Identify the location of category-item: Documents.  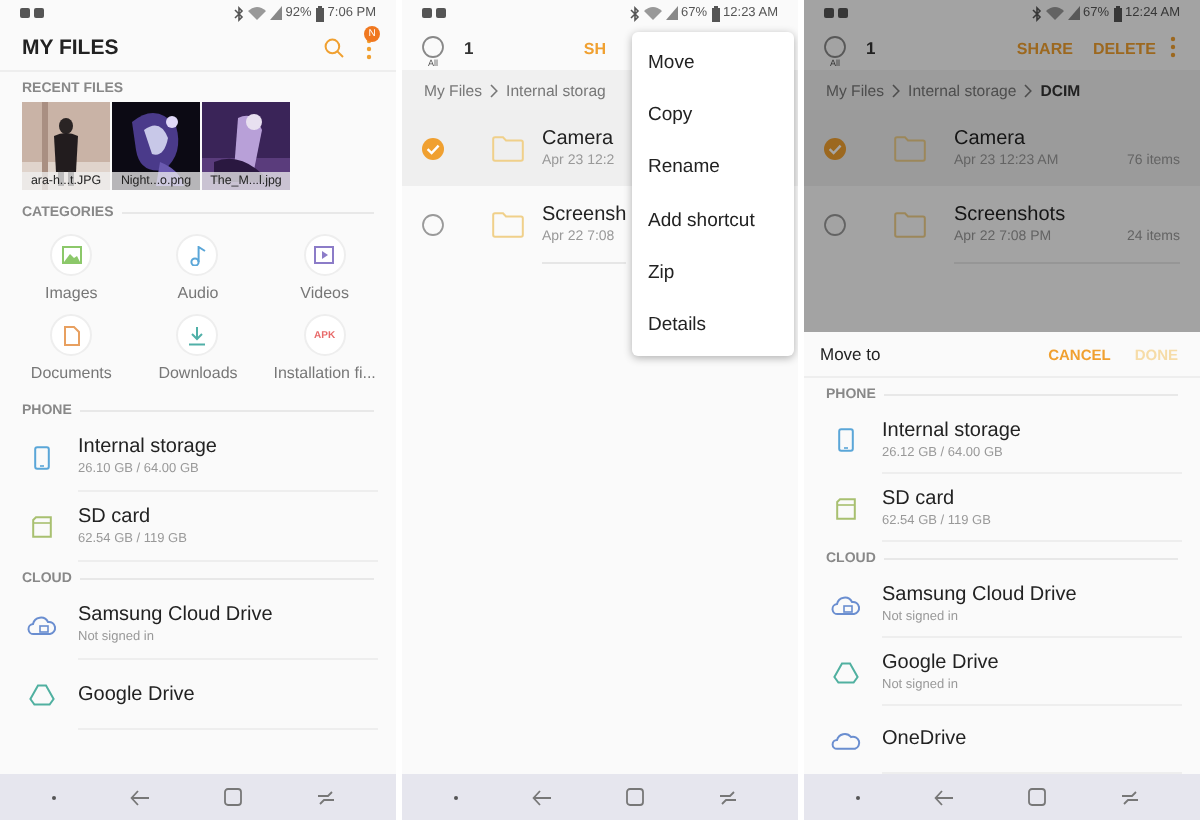
(71, 348).